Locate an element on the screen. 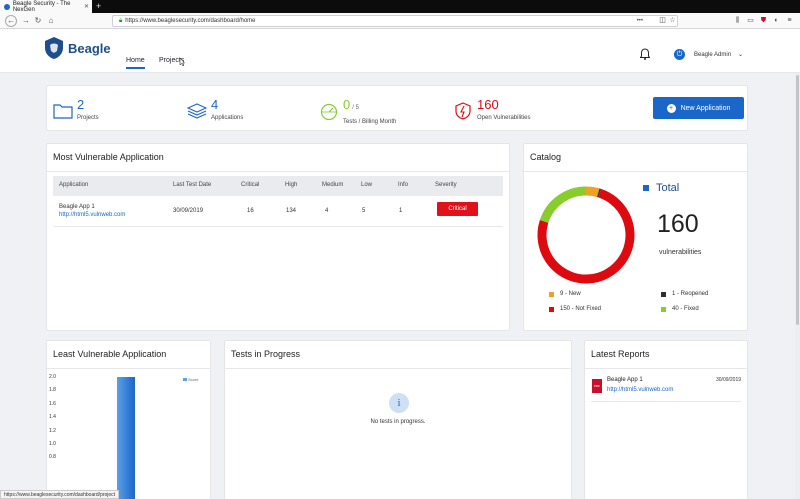 The image size is (800, 499). report-name: Beagle App 1 is located at coordinates (625, 380).